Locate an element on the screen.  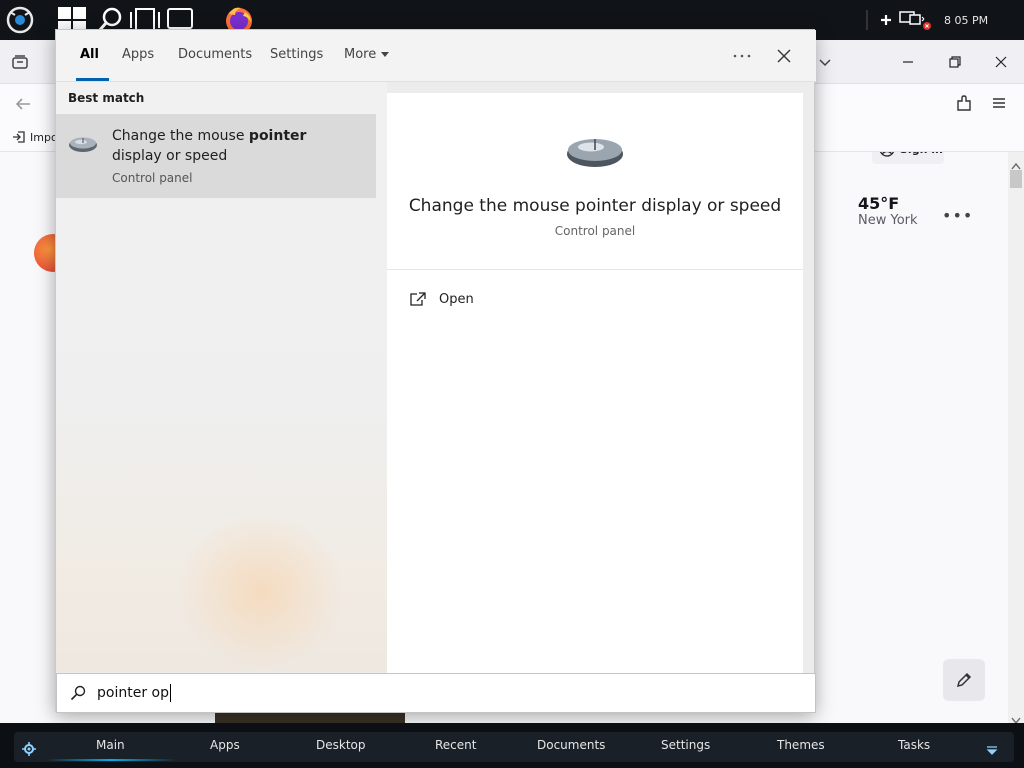
mouse-icon-large is located at coordinates (595, 153).